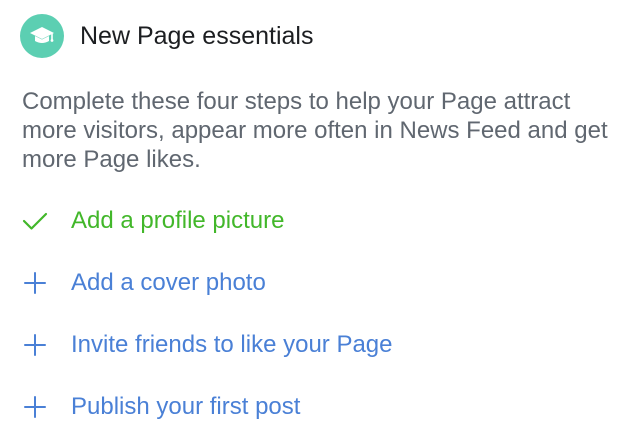 The width and height of the screenshot is (640, 438). I want to click on step-label: Add a profile picture, so click(177, 221).